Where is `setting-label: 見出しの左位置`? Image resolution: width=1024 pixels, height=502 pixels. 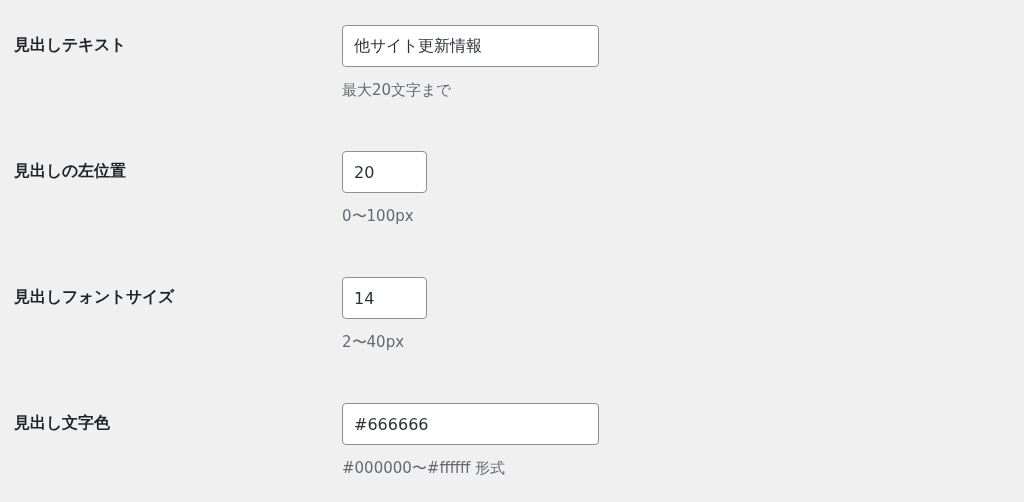
setting-label: 見出しの左位置 is located at coordinates (70, 171).